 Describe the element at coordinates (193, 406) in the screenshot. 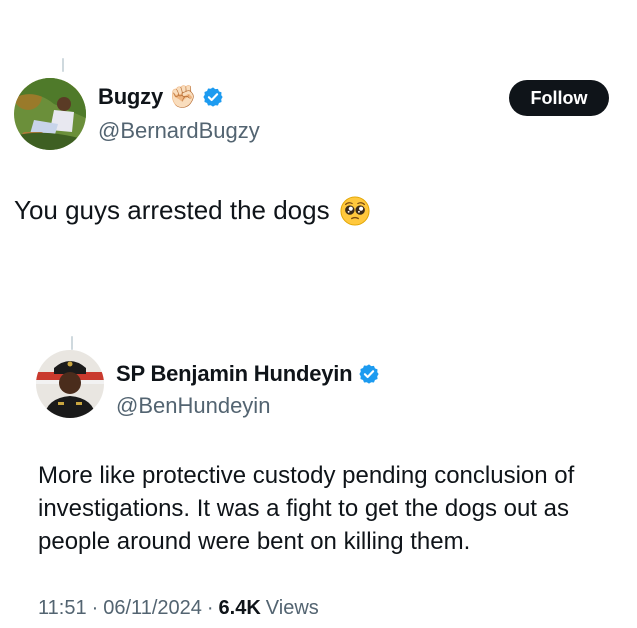

I see `quoted-author-handle: @BenHundeyin` at that location.